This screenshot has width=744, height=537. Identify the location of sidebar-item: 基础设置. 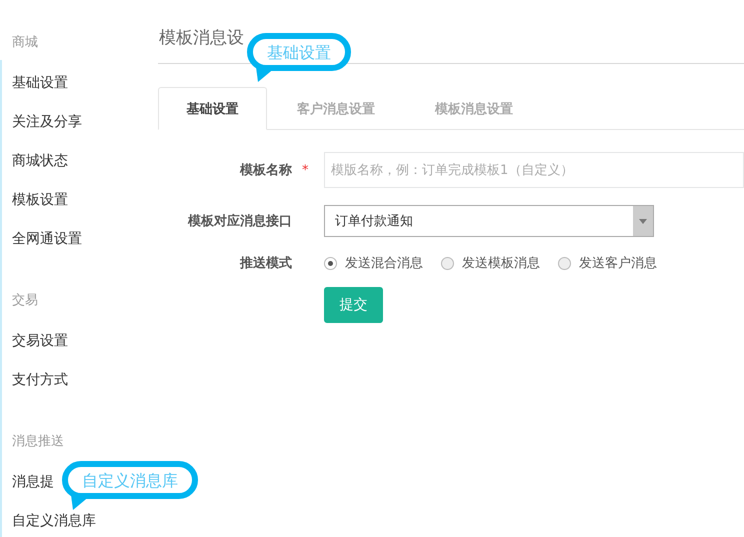
(40, 89).